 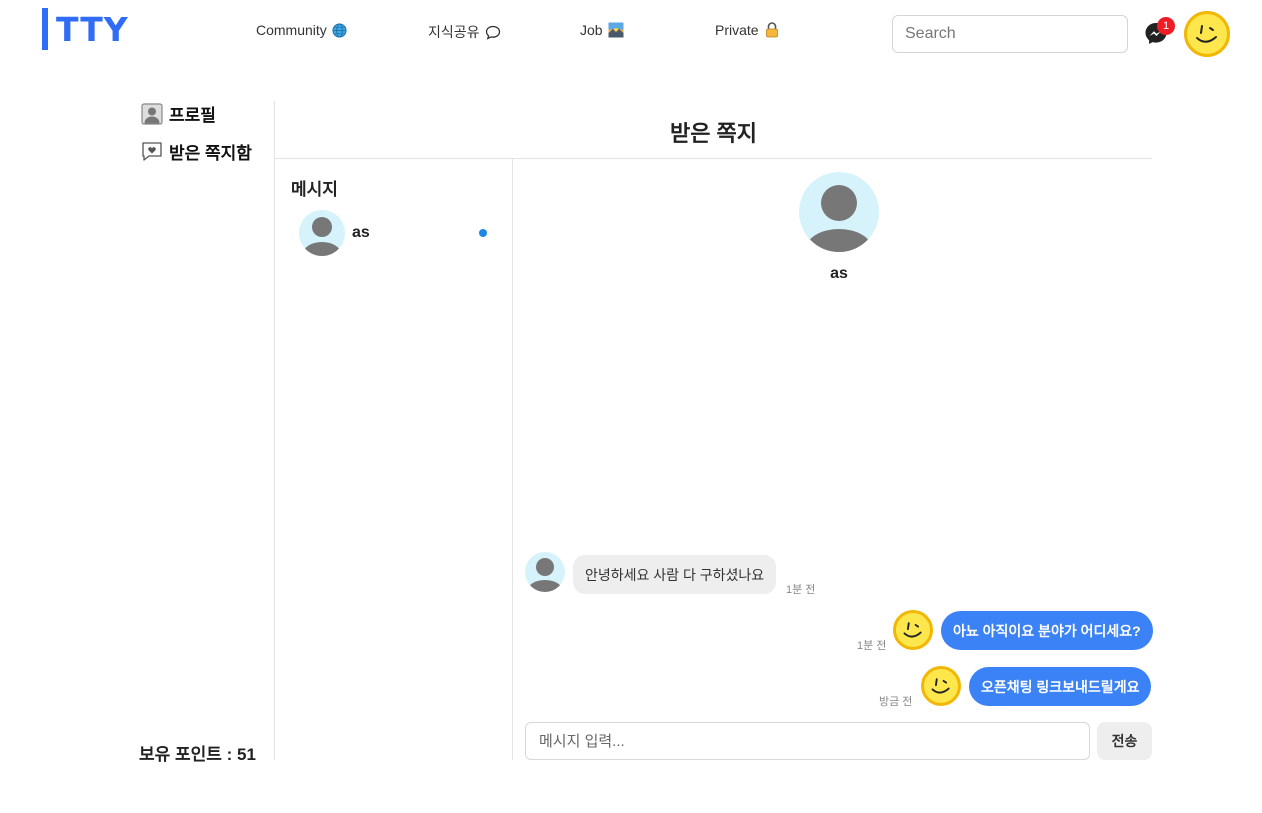 I want to click on chat-partner-avatar, so click(x=839, y=212).